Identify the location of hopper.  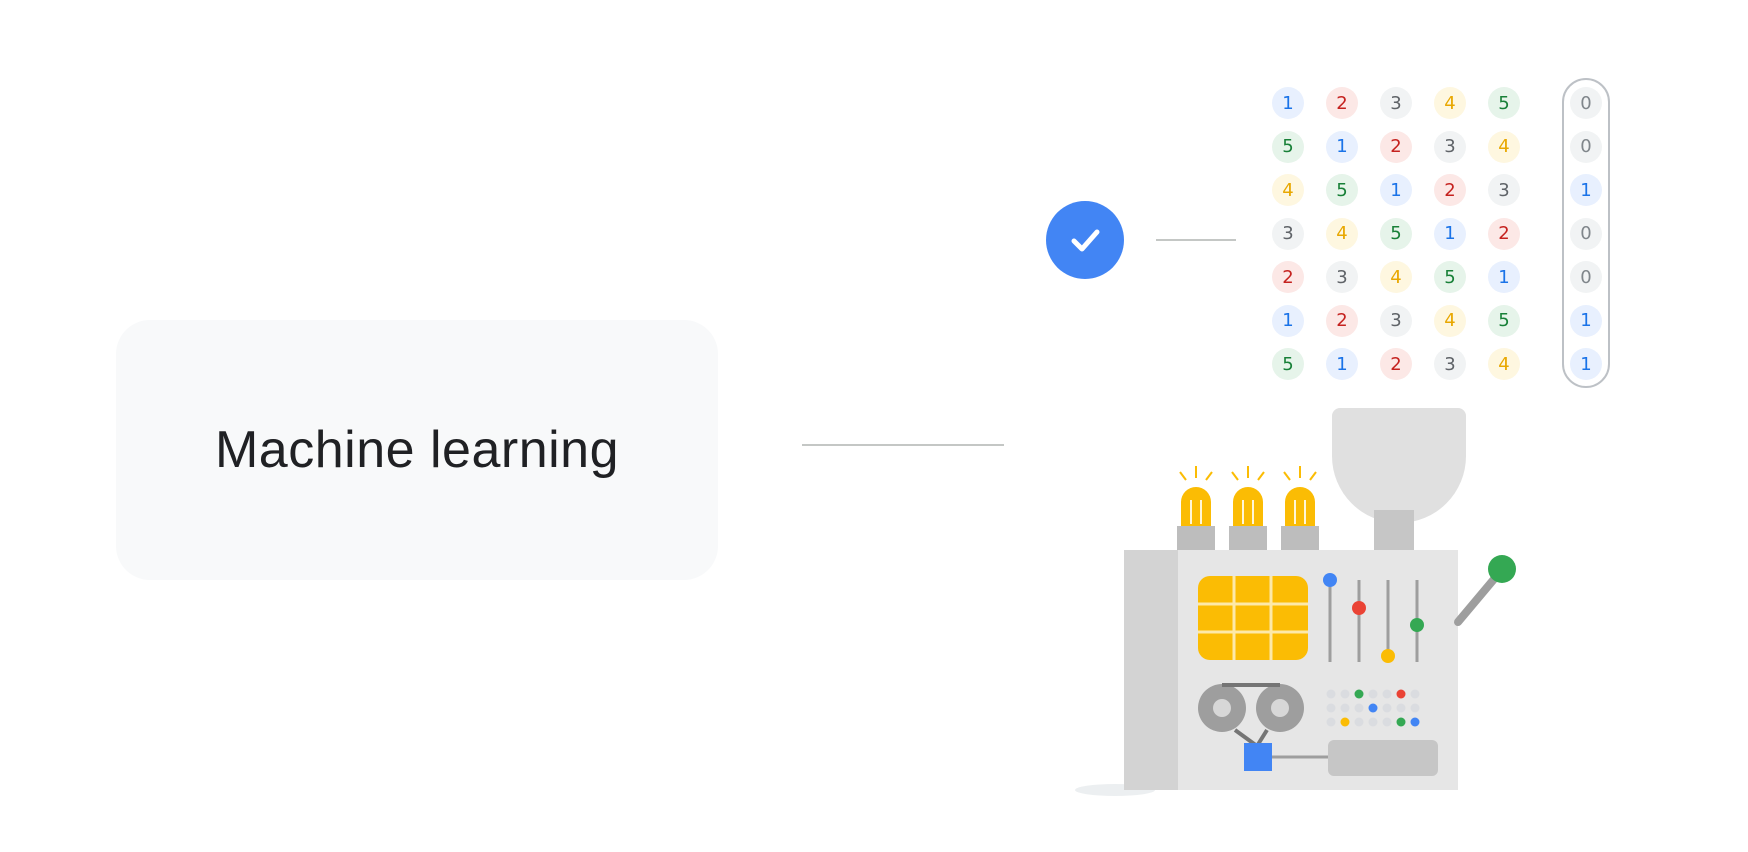
(1399, 465).